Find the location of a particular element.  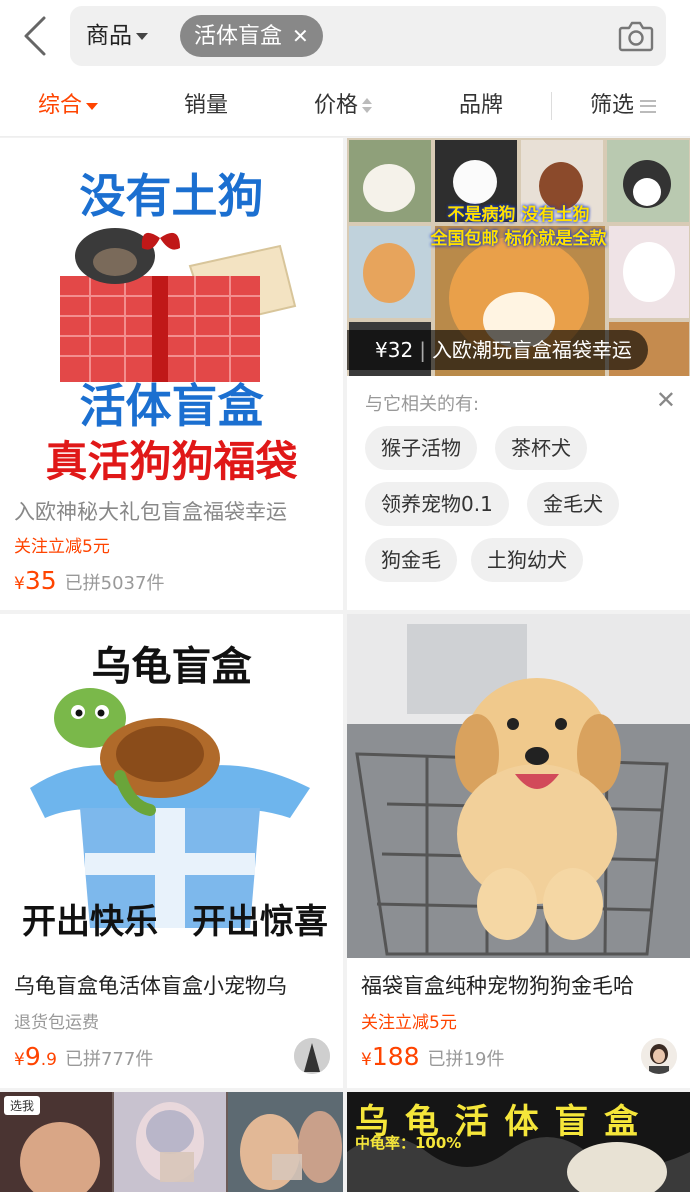

tower-icon is located at coordinates (312, 1056).